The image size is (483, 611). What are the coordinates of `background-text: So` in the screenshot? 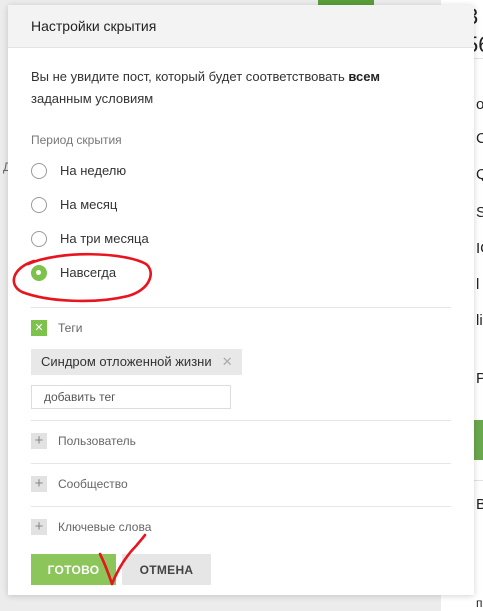 It's located at (479, 212).